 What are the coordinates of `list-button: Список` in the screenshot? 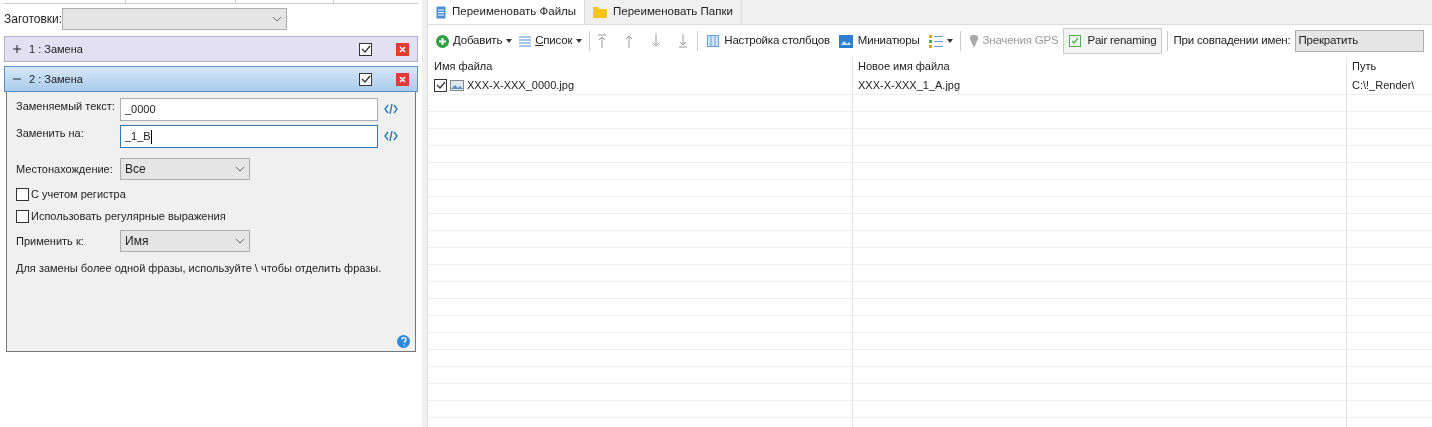 It's located at (551, 41).